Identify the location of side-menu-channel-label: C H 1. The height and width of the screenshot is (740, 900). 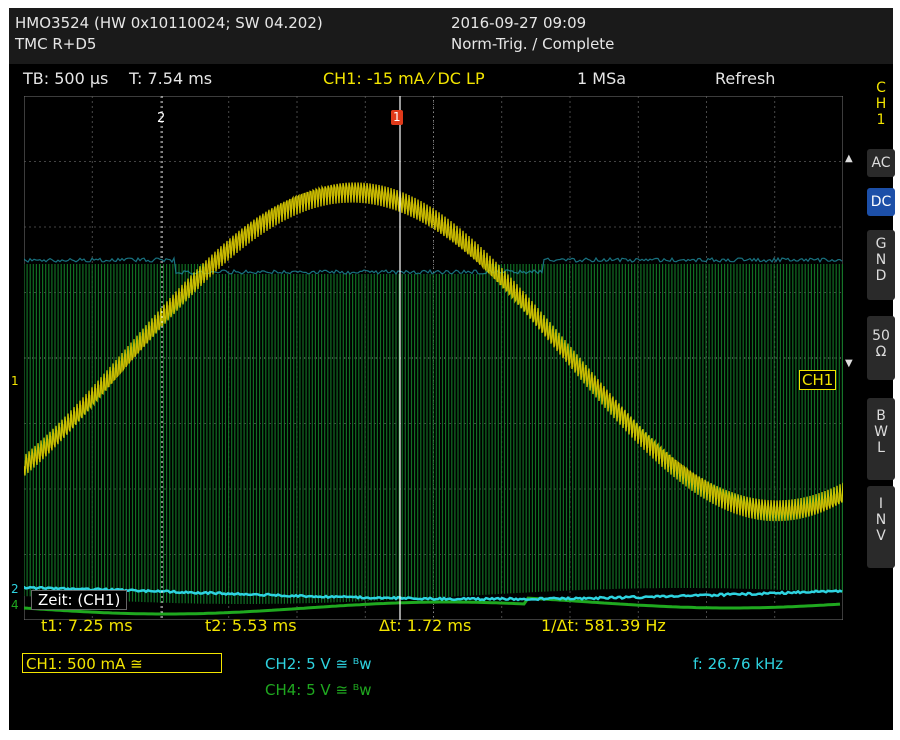
(881, 104).